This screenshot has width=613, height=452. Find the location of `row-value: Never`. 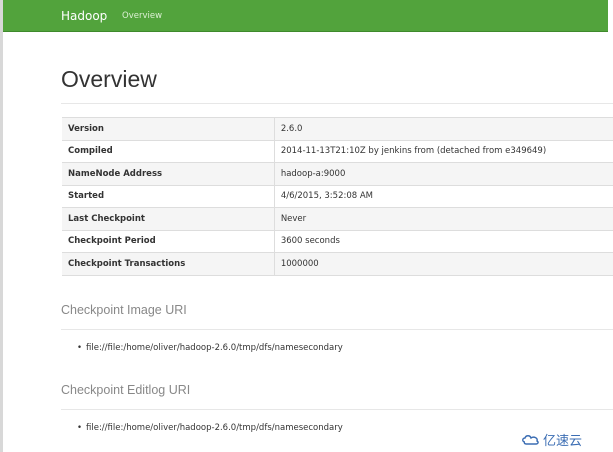

row-value: Never is located at coordinates (443, 219).